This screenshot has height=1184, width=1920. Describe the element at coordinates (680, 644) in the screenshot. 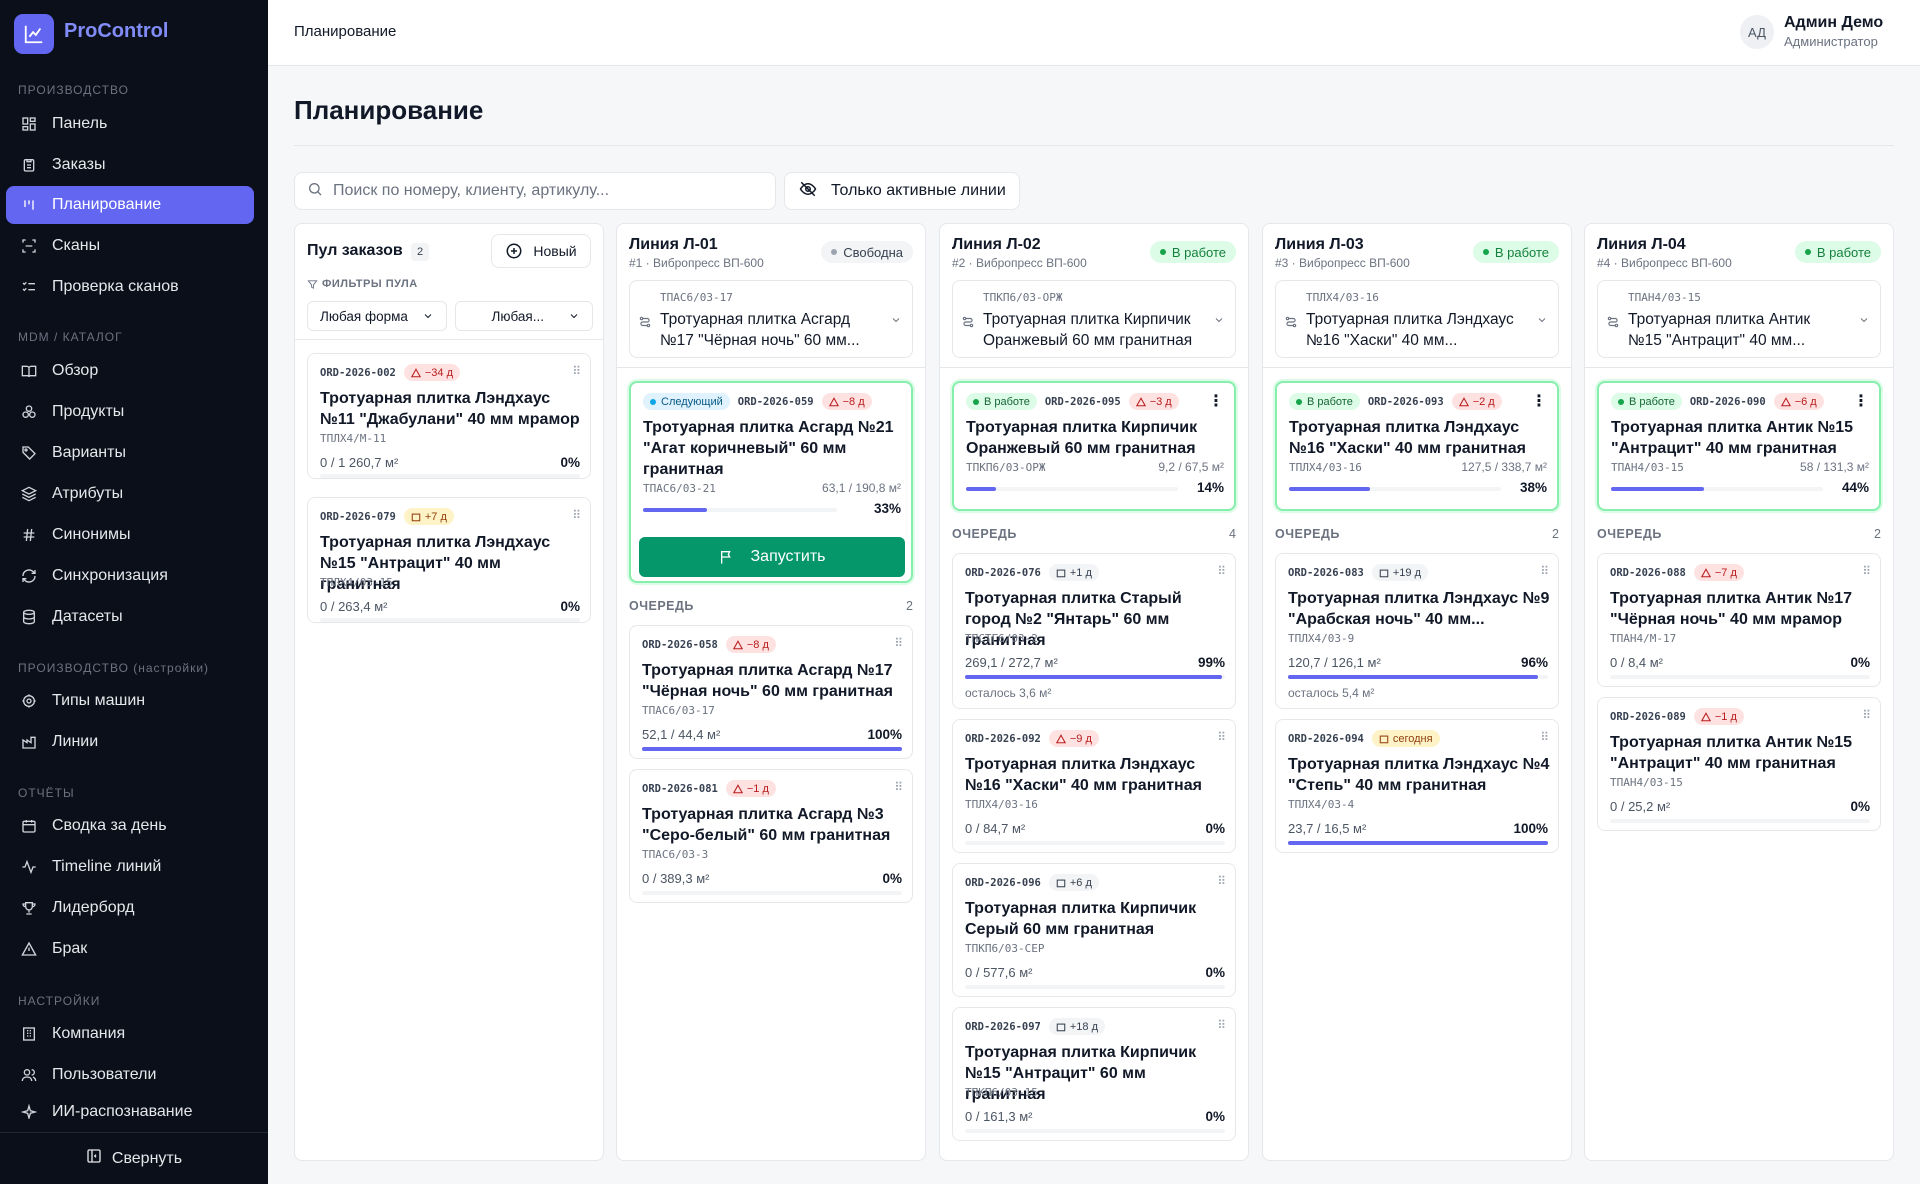

I see `order-code: ORD-2026-058` at that location.